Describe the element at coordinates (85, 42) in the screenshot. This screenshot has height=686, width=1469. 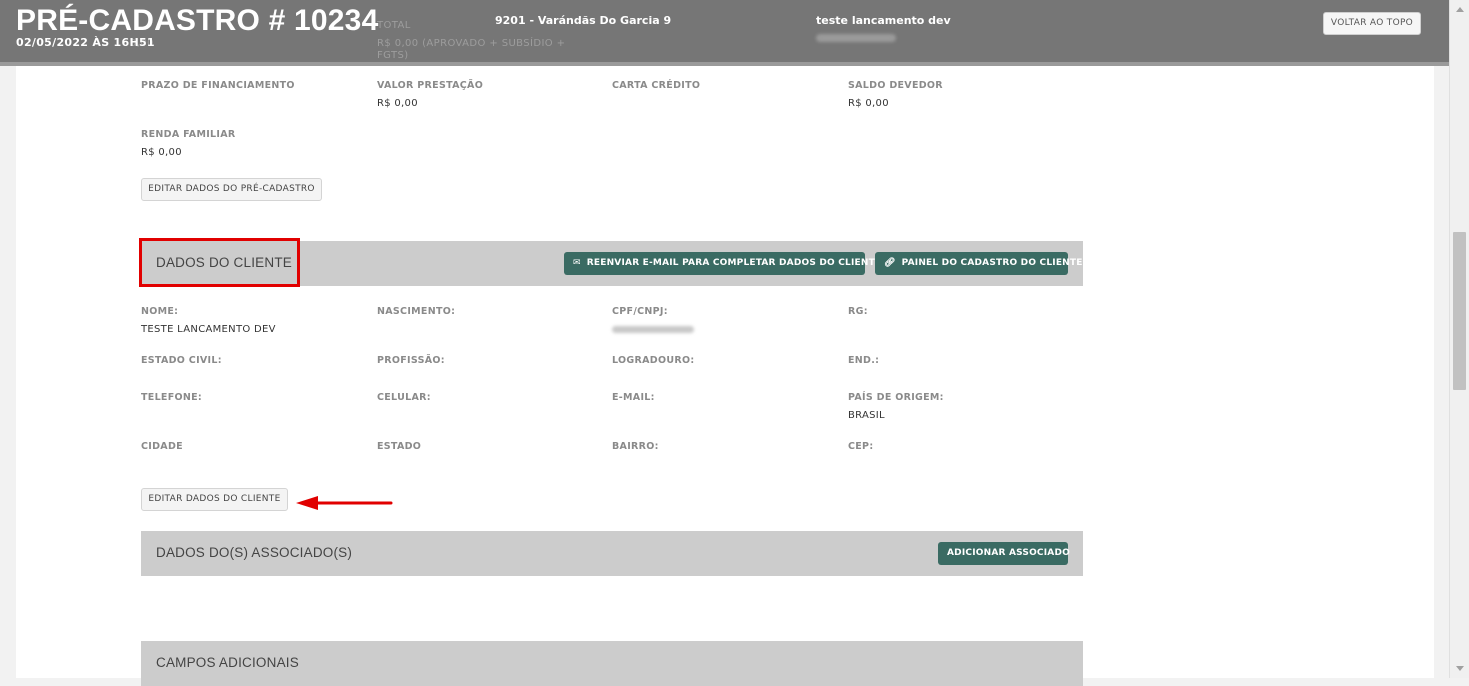
I see `page-date: 02/05/2022 ÀS 16H51` at that location.